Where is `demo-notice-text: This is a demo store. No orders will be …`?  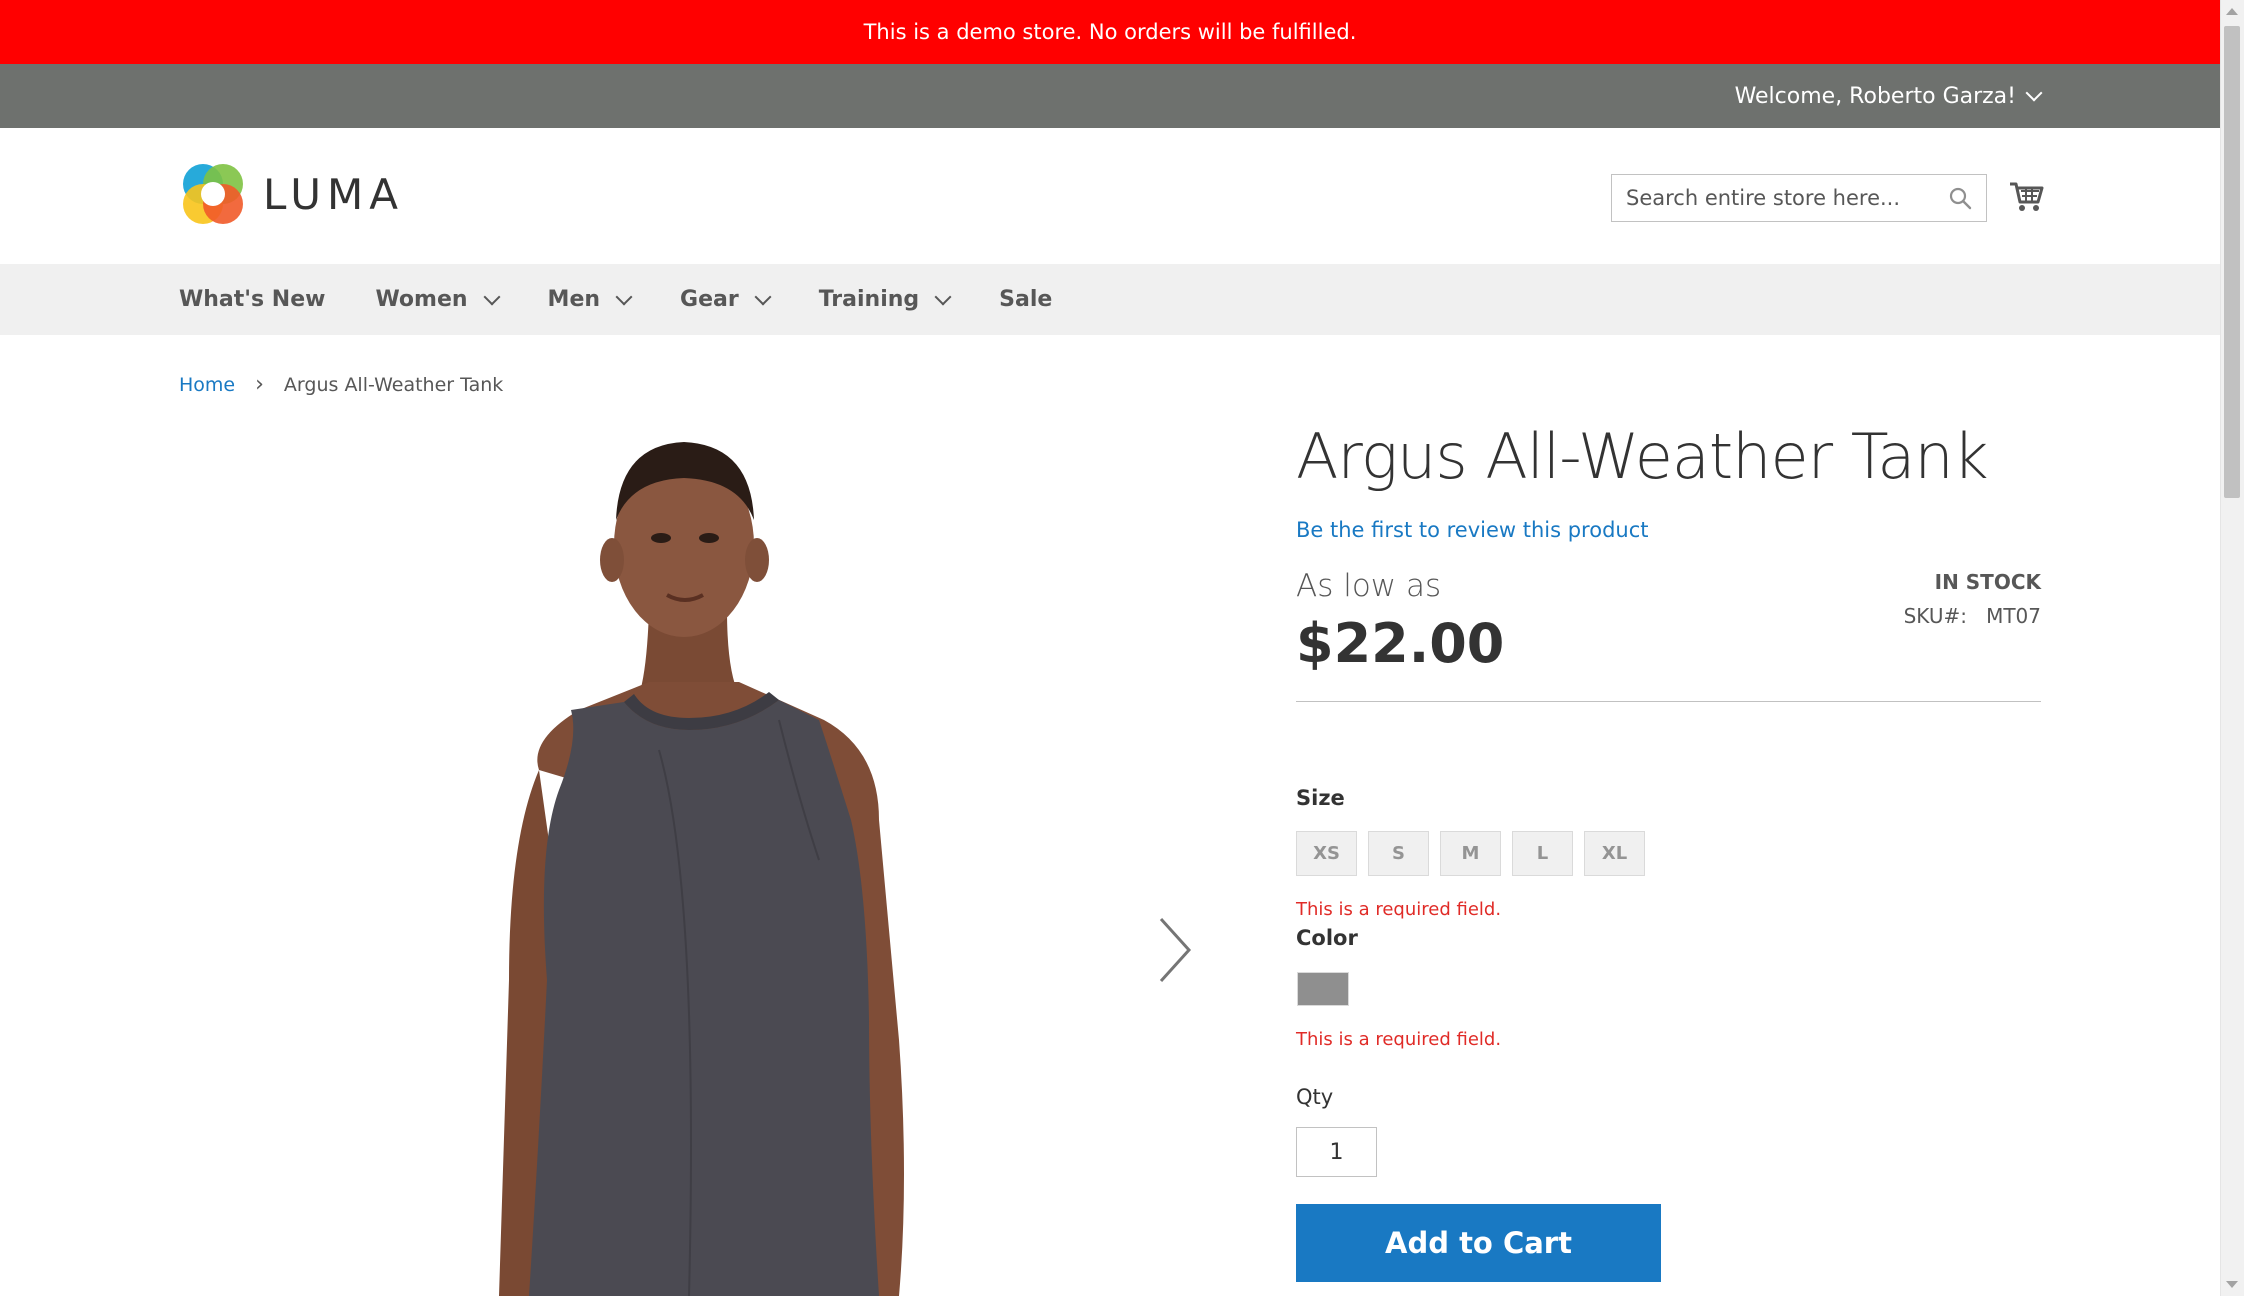
demo-notice-text: This is a demo store. No orders will be … is located at coordinates (1110, 32).